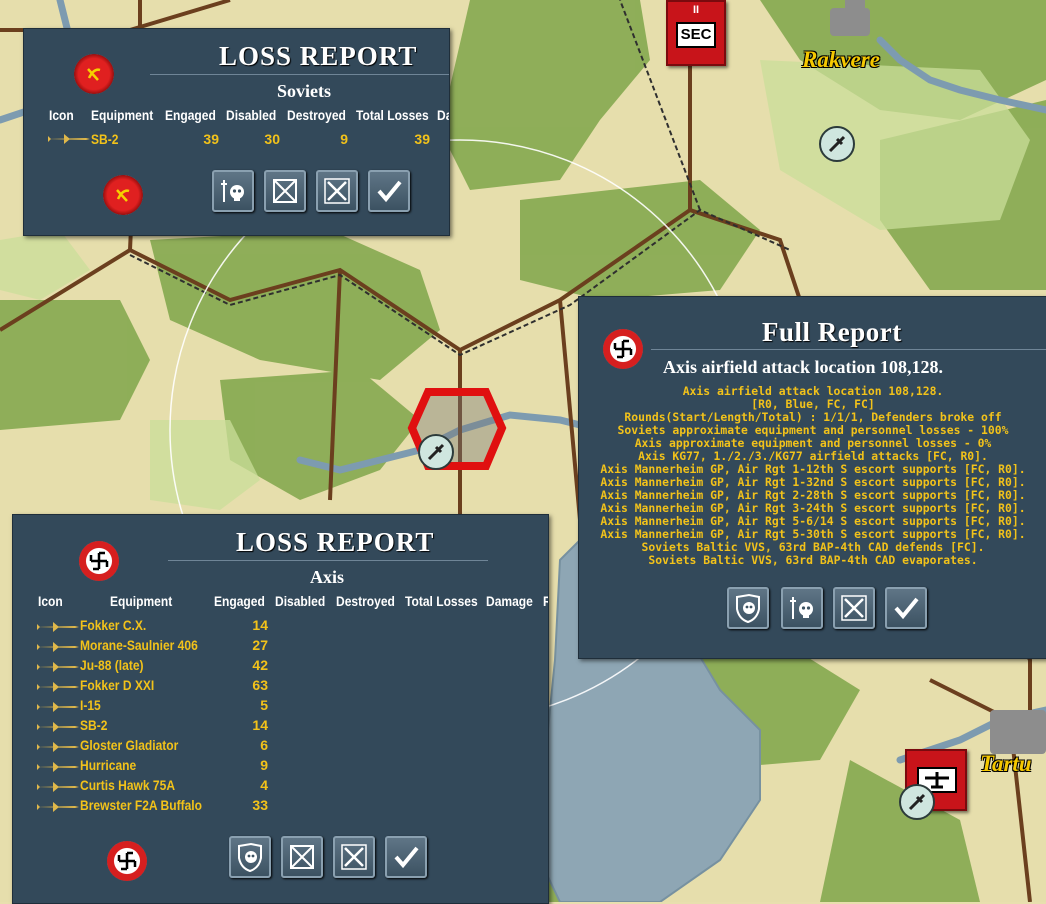  What do you see at coordinates (280, 787) in the screenshot?
I see `table-row: Curtis Hawk 75A 4` at bounding box center [280, 787].